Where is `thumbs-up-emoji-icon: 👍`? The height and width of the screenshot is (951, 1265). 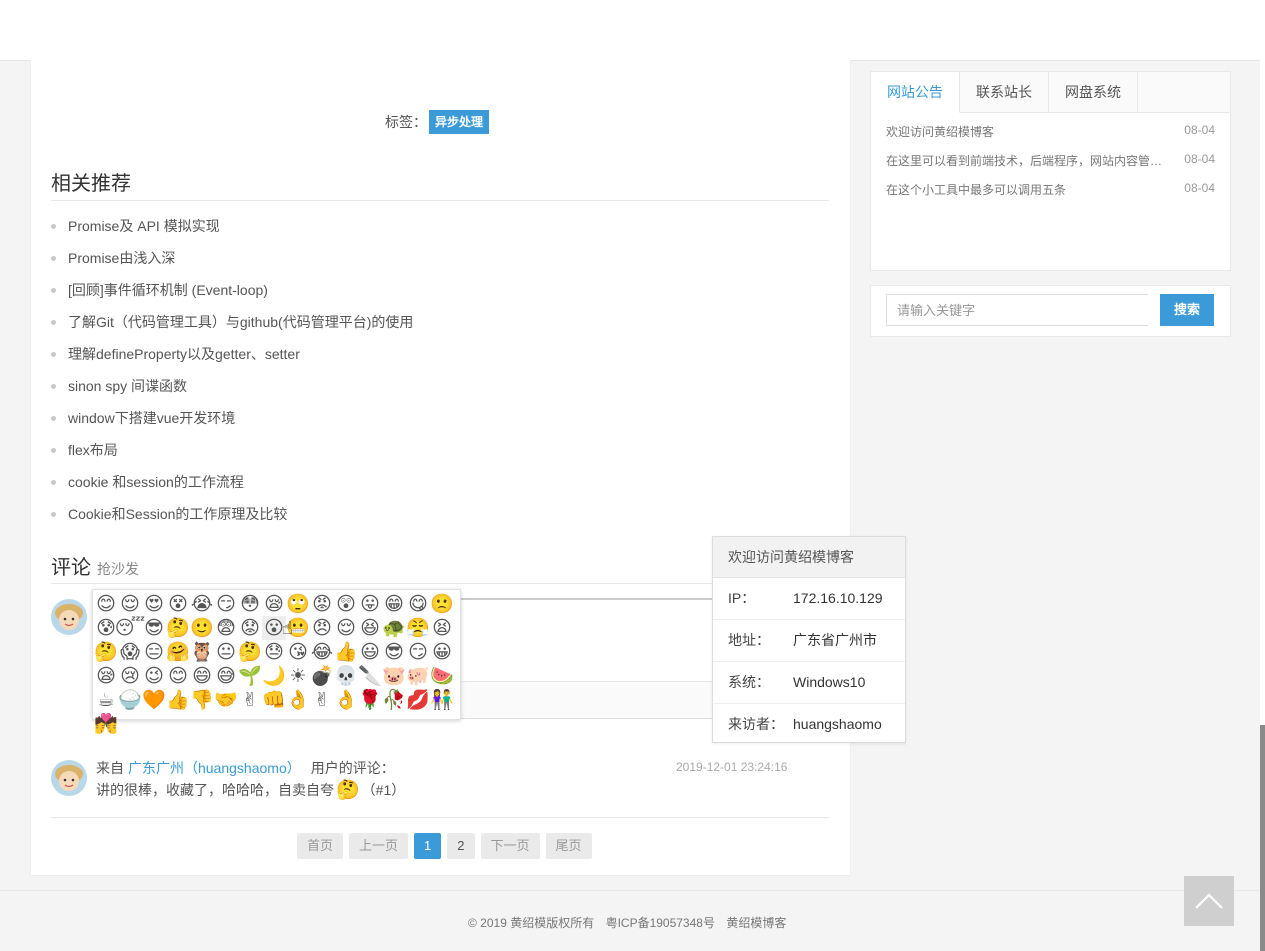
thumbs-up-emoji-icon: 👍 is located at coordinates (178, 700).